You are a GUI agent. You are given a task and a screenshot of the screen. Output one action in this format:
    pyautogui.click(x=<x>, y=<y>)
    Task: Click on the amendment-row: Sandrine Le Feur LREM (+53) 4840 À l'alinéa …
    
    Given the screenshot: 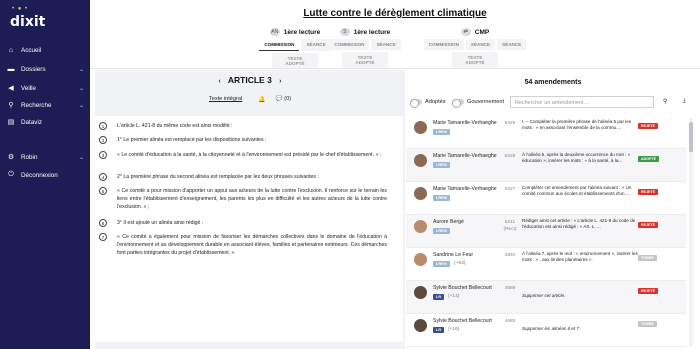 What is the action you would take?
    pyautogui.click(x=546, y=264)
    